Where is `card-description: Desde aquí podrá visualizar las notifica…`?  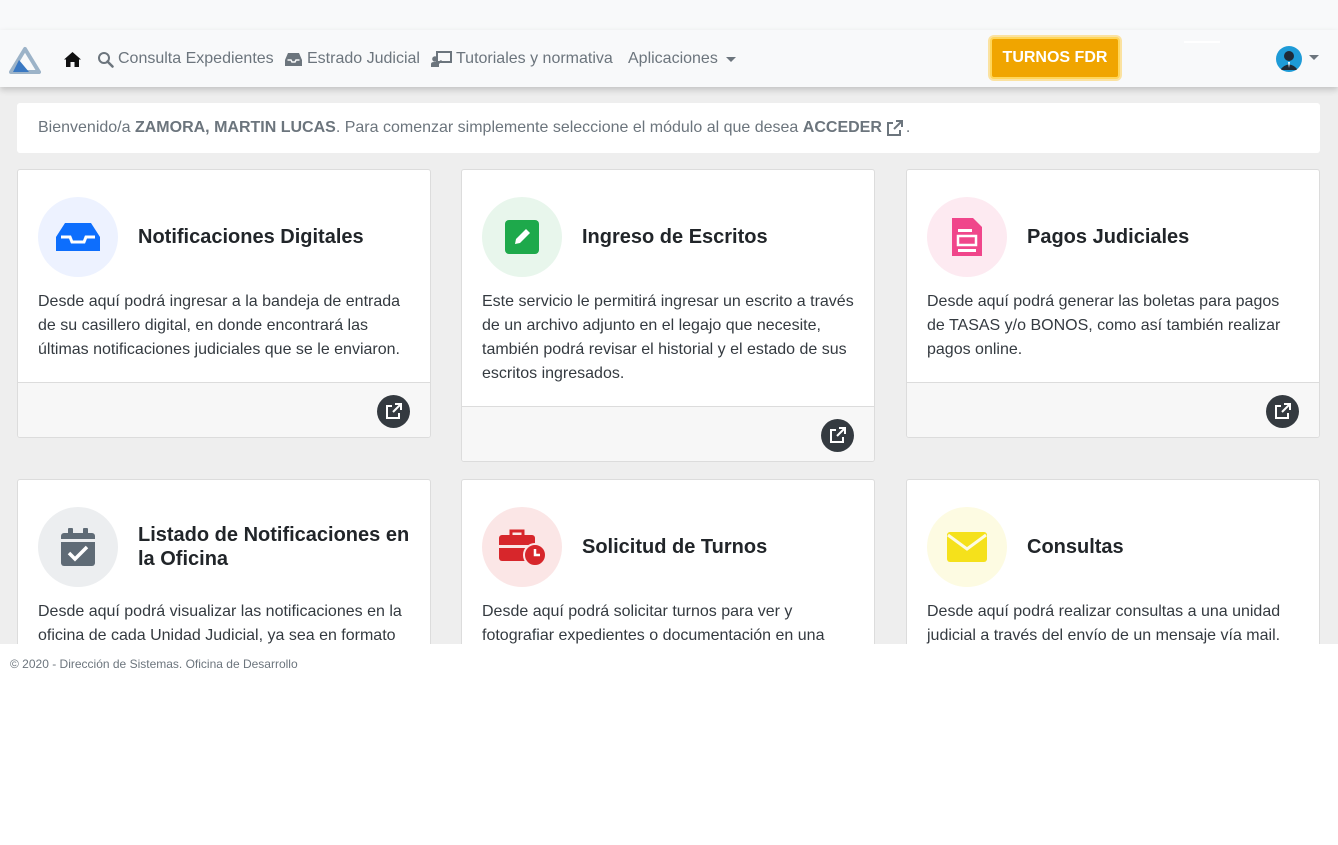
card-description: Desde aquí podrá visualizar las notifica… is located at coordinates (220, 623).